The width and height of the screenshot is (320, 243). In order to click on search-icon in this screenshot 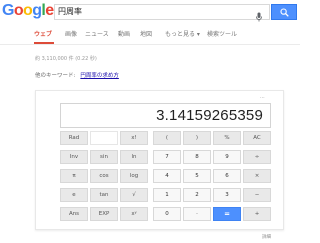, I will do `click(284, 12)`.